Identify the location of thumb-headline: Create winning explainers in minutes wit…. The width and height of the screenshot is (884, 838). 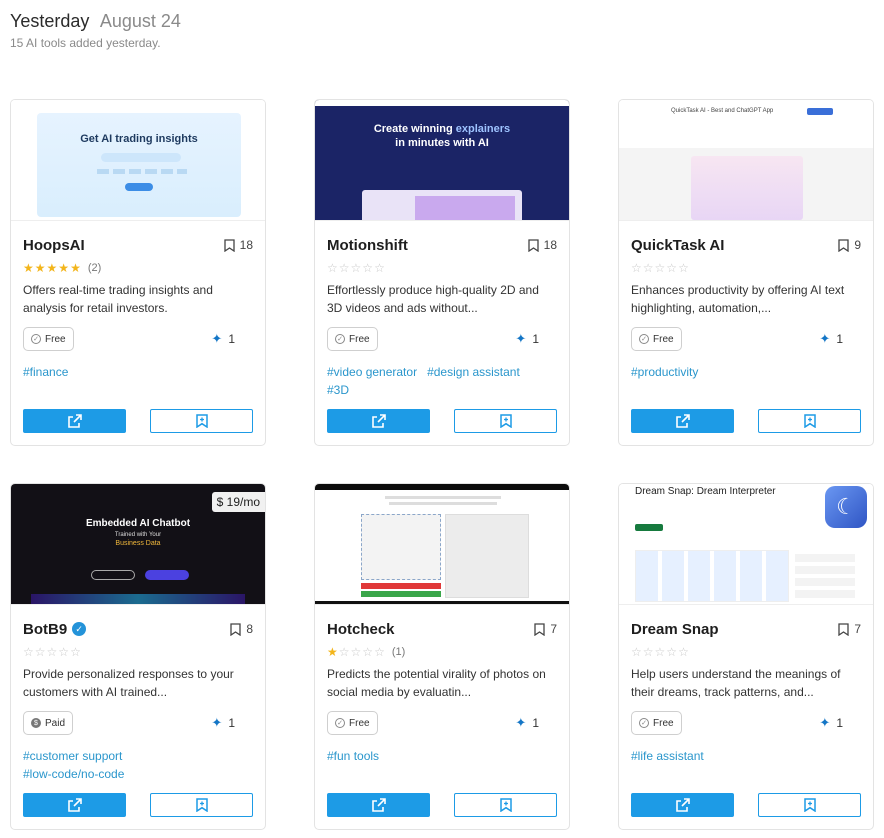
(442, 136).